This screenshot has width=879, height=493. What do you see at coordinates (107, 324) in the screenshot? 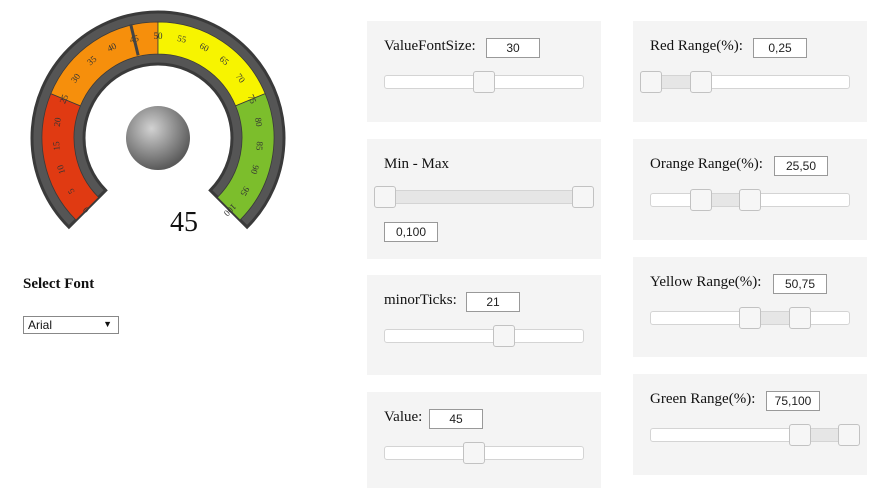
I see `chevron-down-icon: ▼` at bounding box center [107, 324].